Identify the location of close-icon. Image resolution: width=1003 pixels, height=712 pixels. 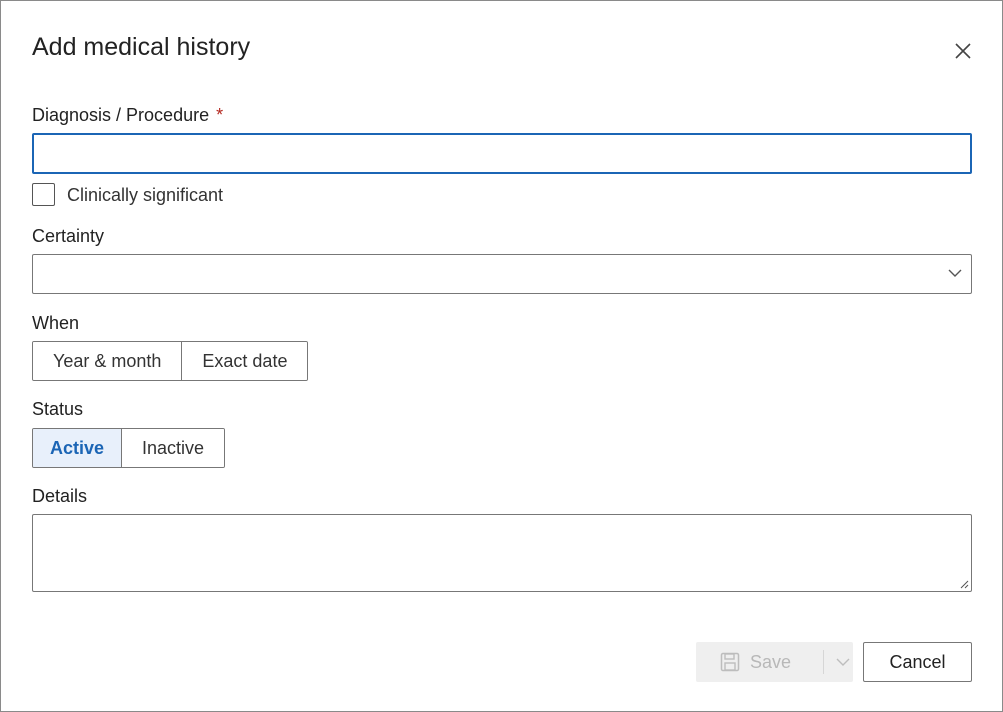
(963, 51).